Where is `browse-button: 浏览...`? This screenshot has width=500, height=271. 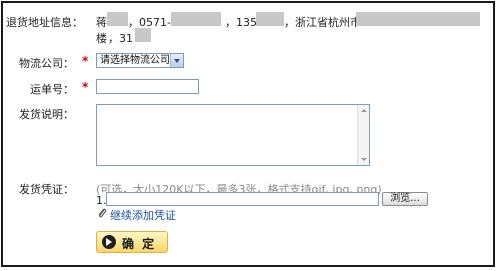 browse-button: 浏览... is located at coordinates (405, 199).